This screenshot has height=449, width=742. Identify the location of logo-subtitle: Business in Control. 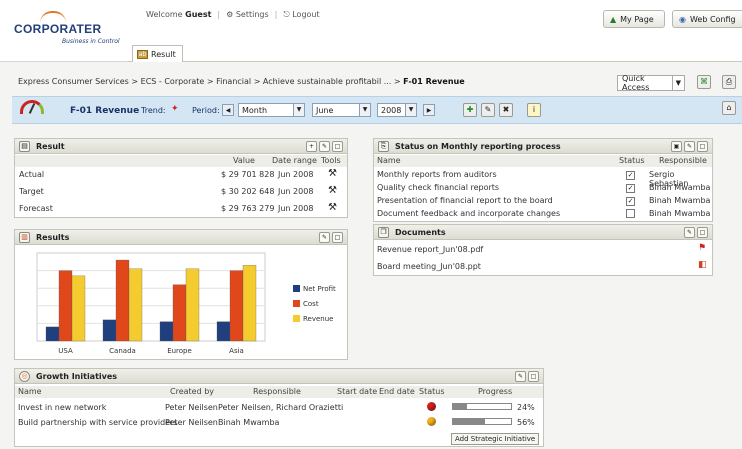
(91, 41).